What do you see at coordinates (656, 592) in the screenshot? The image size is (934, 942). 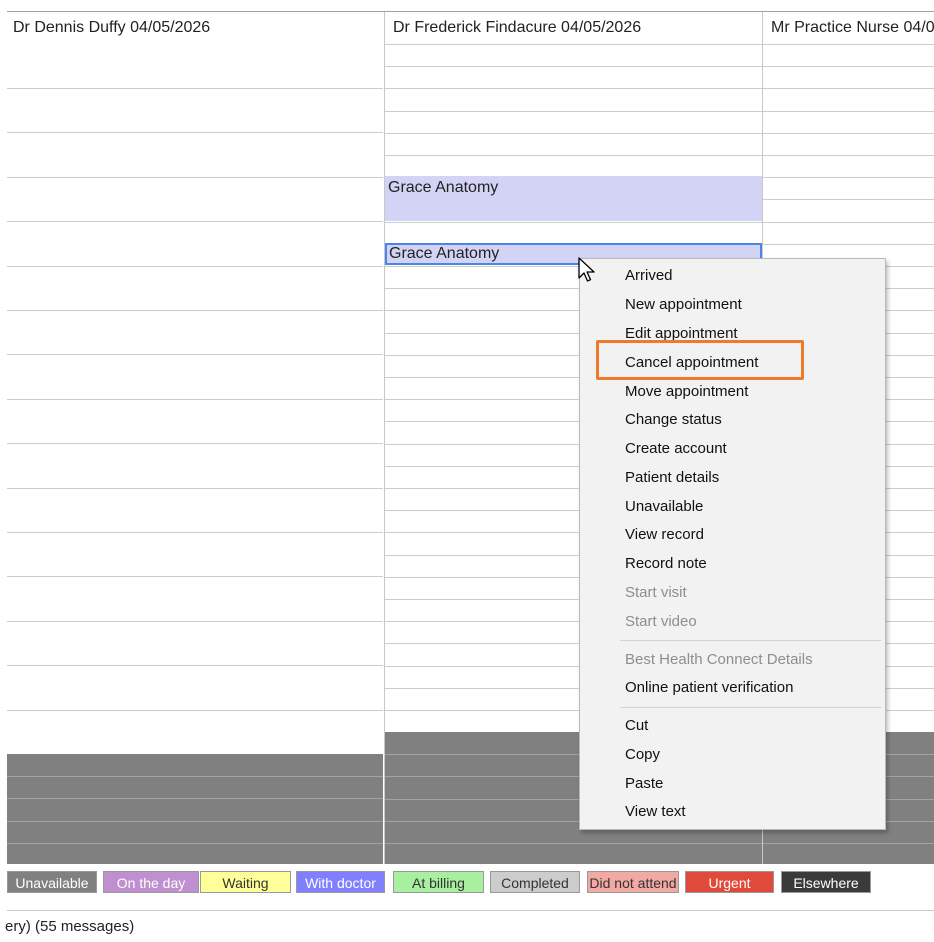 I see `menu-item-start-visit: Start visit` at bounding box center [656, 592].